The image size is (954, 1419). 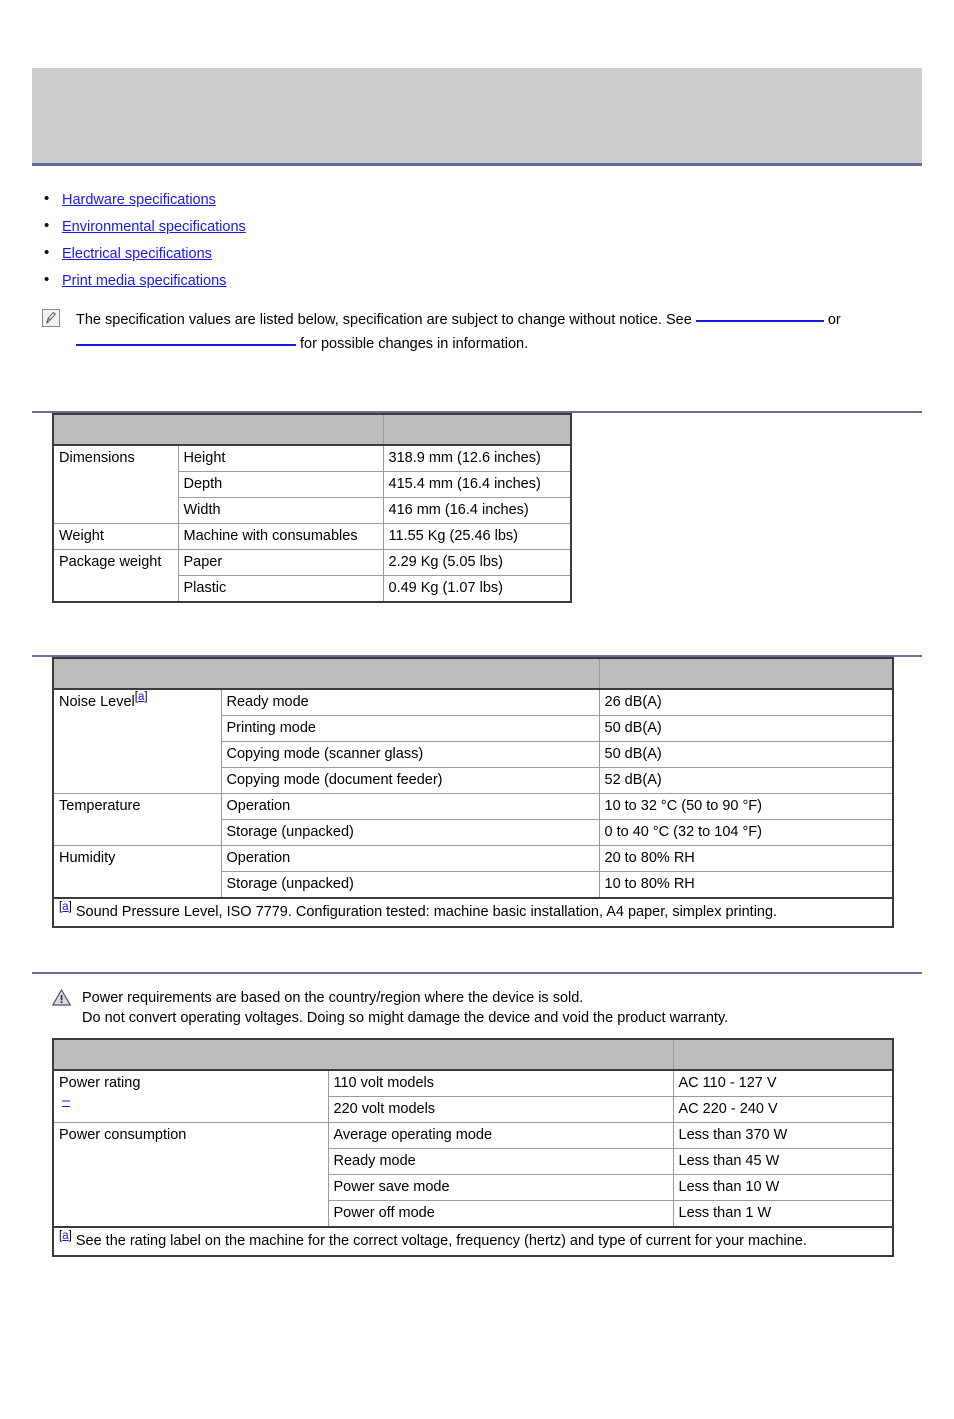 I want to click on row-sublabel: Width, so click(x=280, y=510).